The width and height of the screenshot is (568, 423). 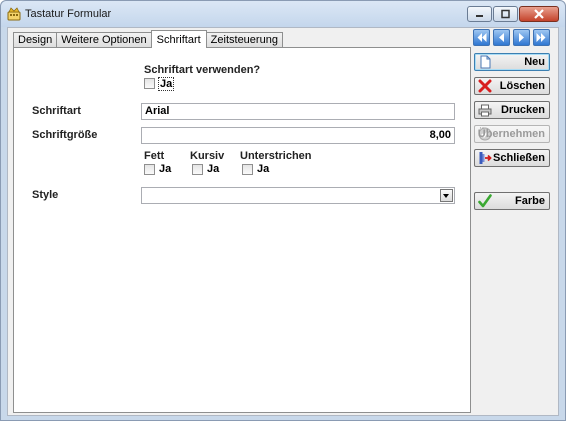 What do you see at coordinates (298, 195) in the screenshot?
I see `style-select` at bounding box center [298, 195].